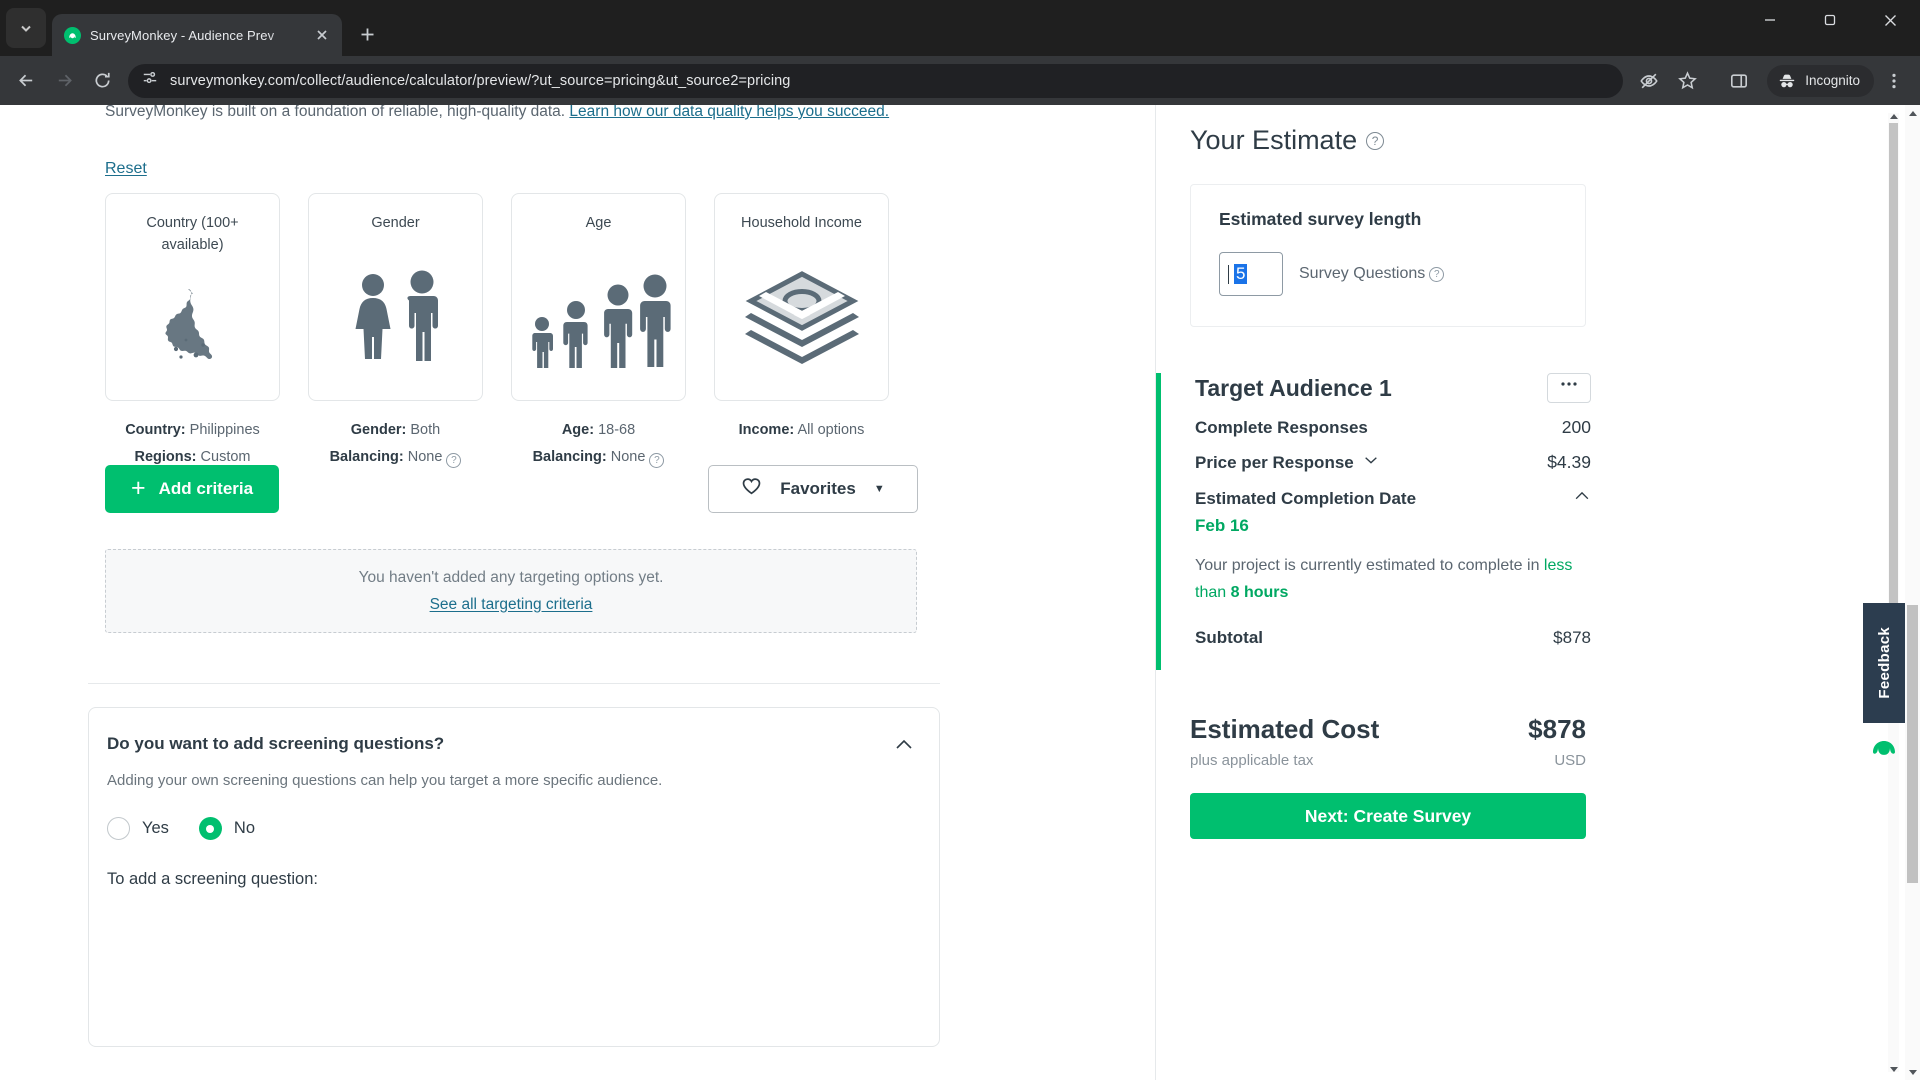 This screenshot has width=1920, height=1080. I want to click on survey-length-row: 5 Survey Questions ?, so click(1388, 274).